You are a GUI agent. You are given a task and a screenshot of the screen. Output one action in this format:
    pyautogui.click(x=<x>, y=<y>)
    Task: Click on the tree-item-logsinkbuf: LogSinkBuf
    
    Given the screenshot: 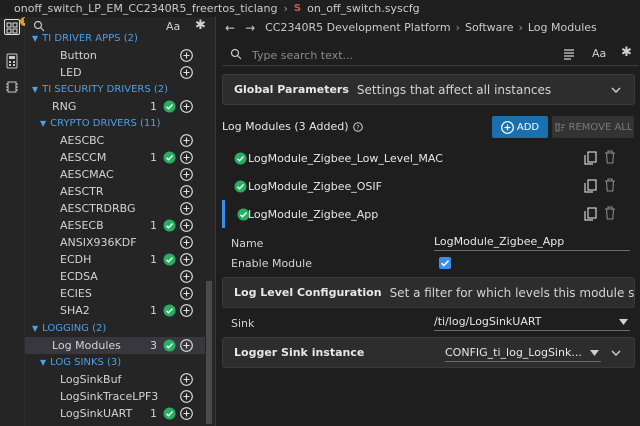 What is the action you would take?
    pyautogui.click(x=115, y=379)
    